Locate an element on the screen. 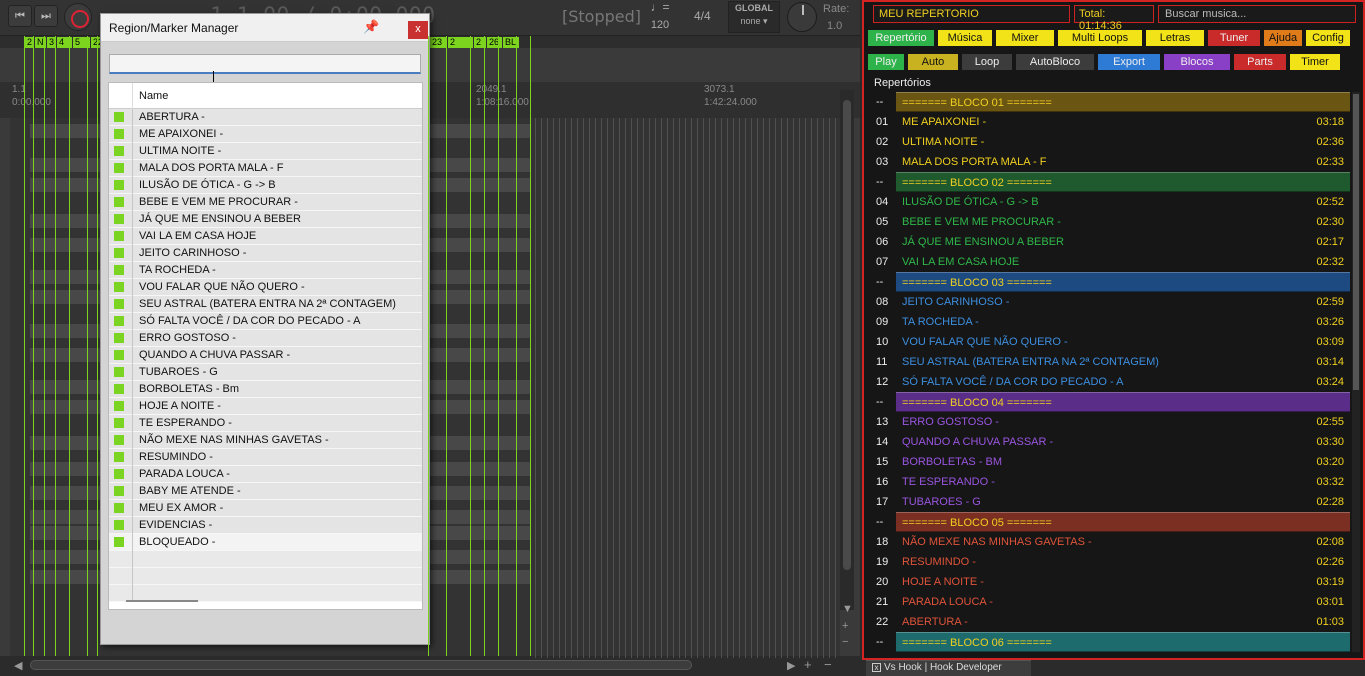  song-row: 02 ULTIMA NOITE - 02:36 is located at coordinates (1108, 142).